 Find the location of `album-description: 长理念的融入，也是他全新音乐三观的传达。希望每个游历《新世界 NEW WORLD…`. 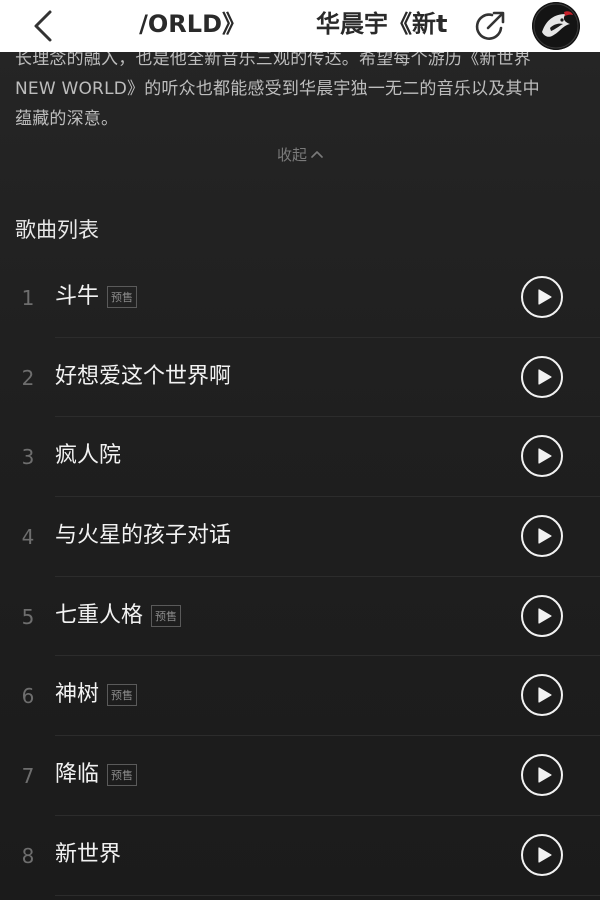

album-description: 长理念的融入，也是他全新音乐三观的传达。希望每个游历《新世界 NEW WORLD… is located at coordinates (302, 89).